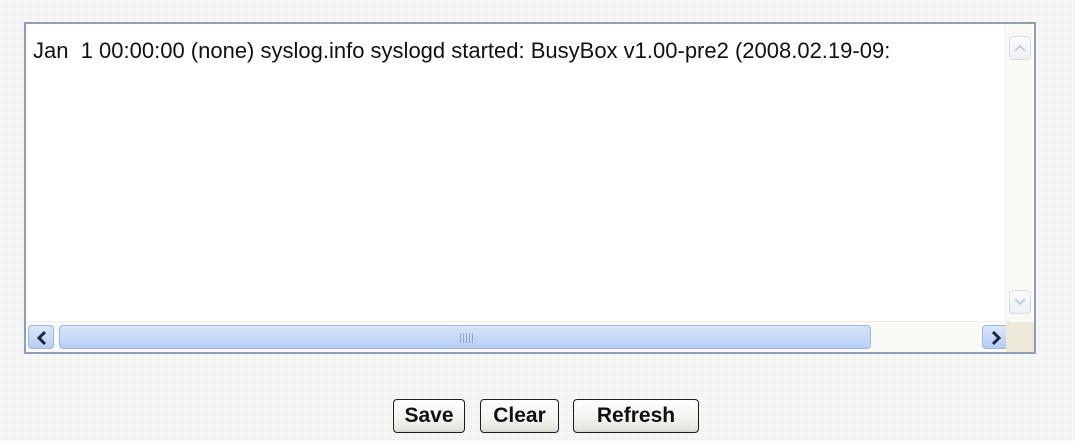 The image size is (1075, 441). I want to click on vertical-scrollbar, so click(1019, 174).